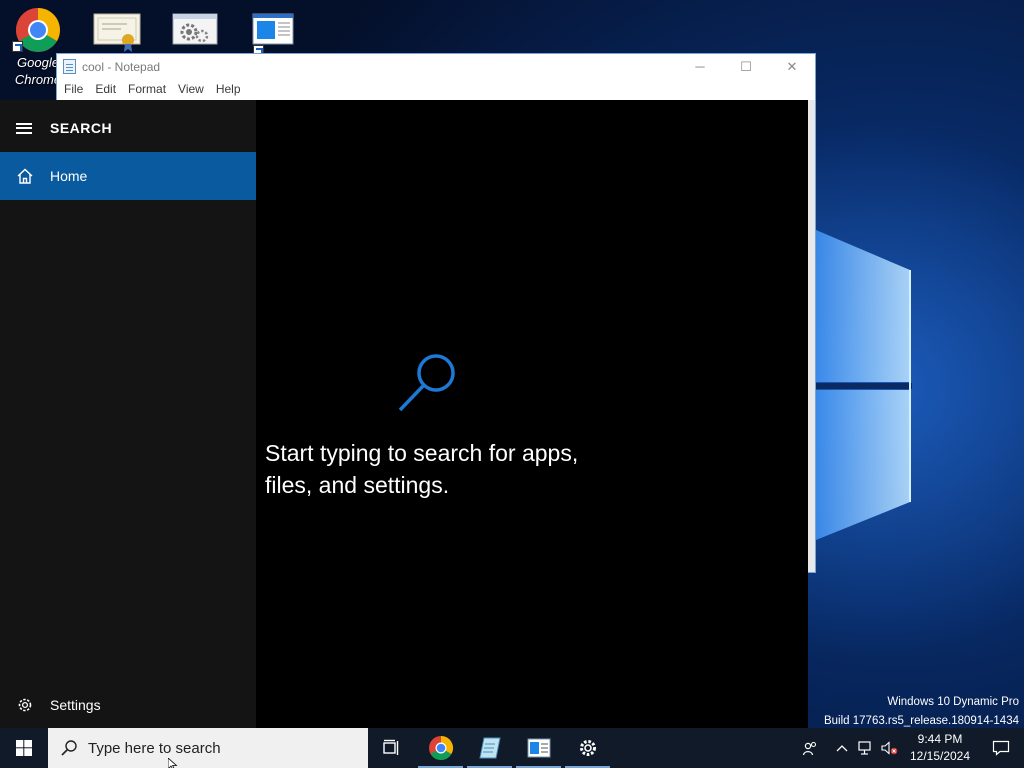  What do you see at coordinates (940, 748) in the screenshot?
I see `taskbar-clock: 9:44 PM 12/15/2024` at bounding box center [940, 748].